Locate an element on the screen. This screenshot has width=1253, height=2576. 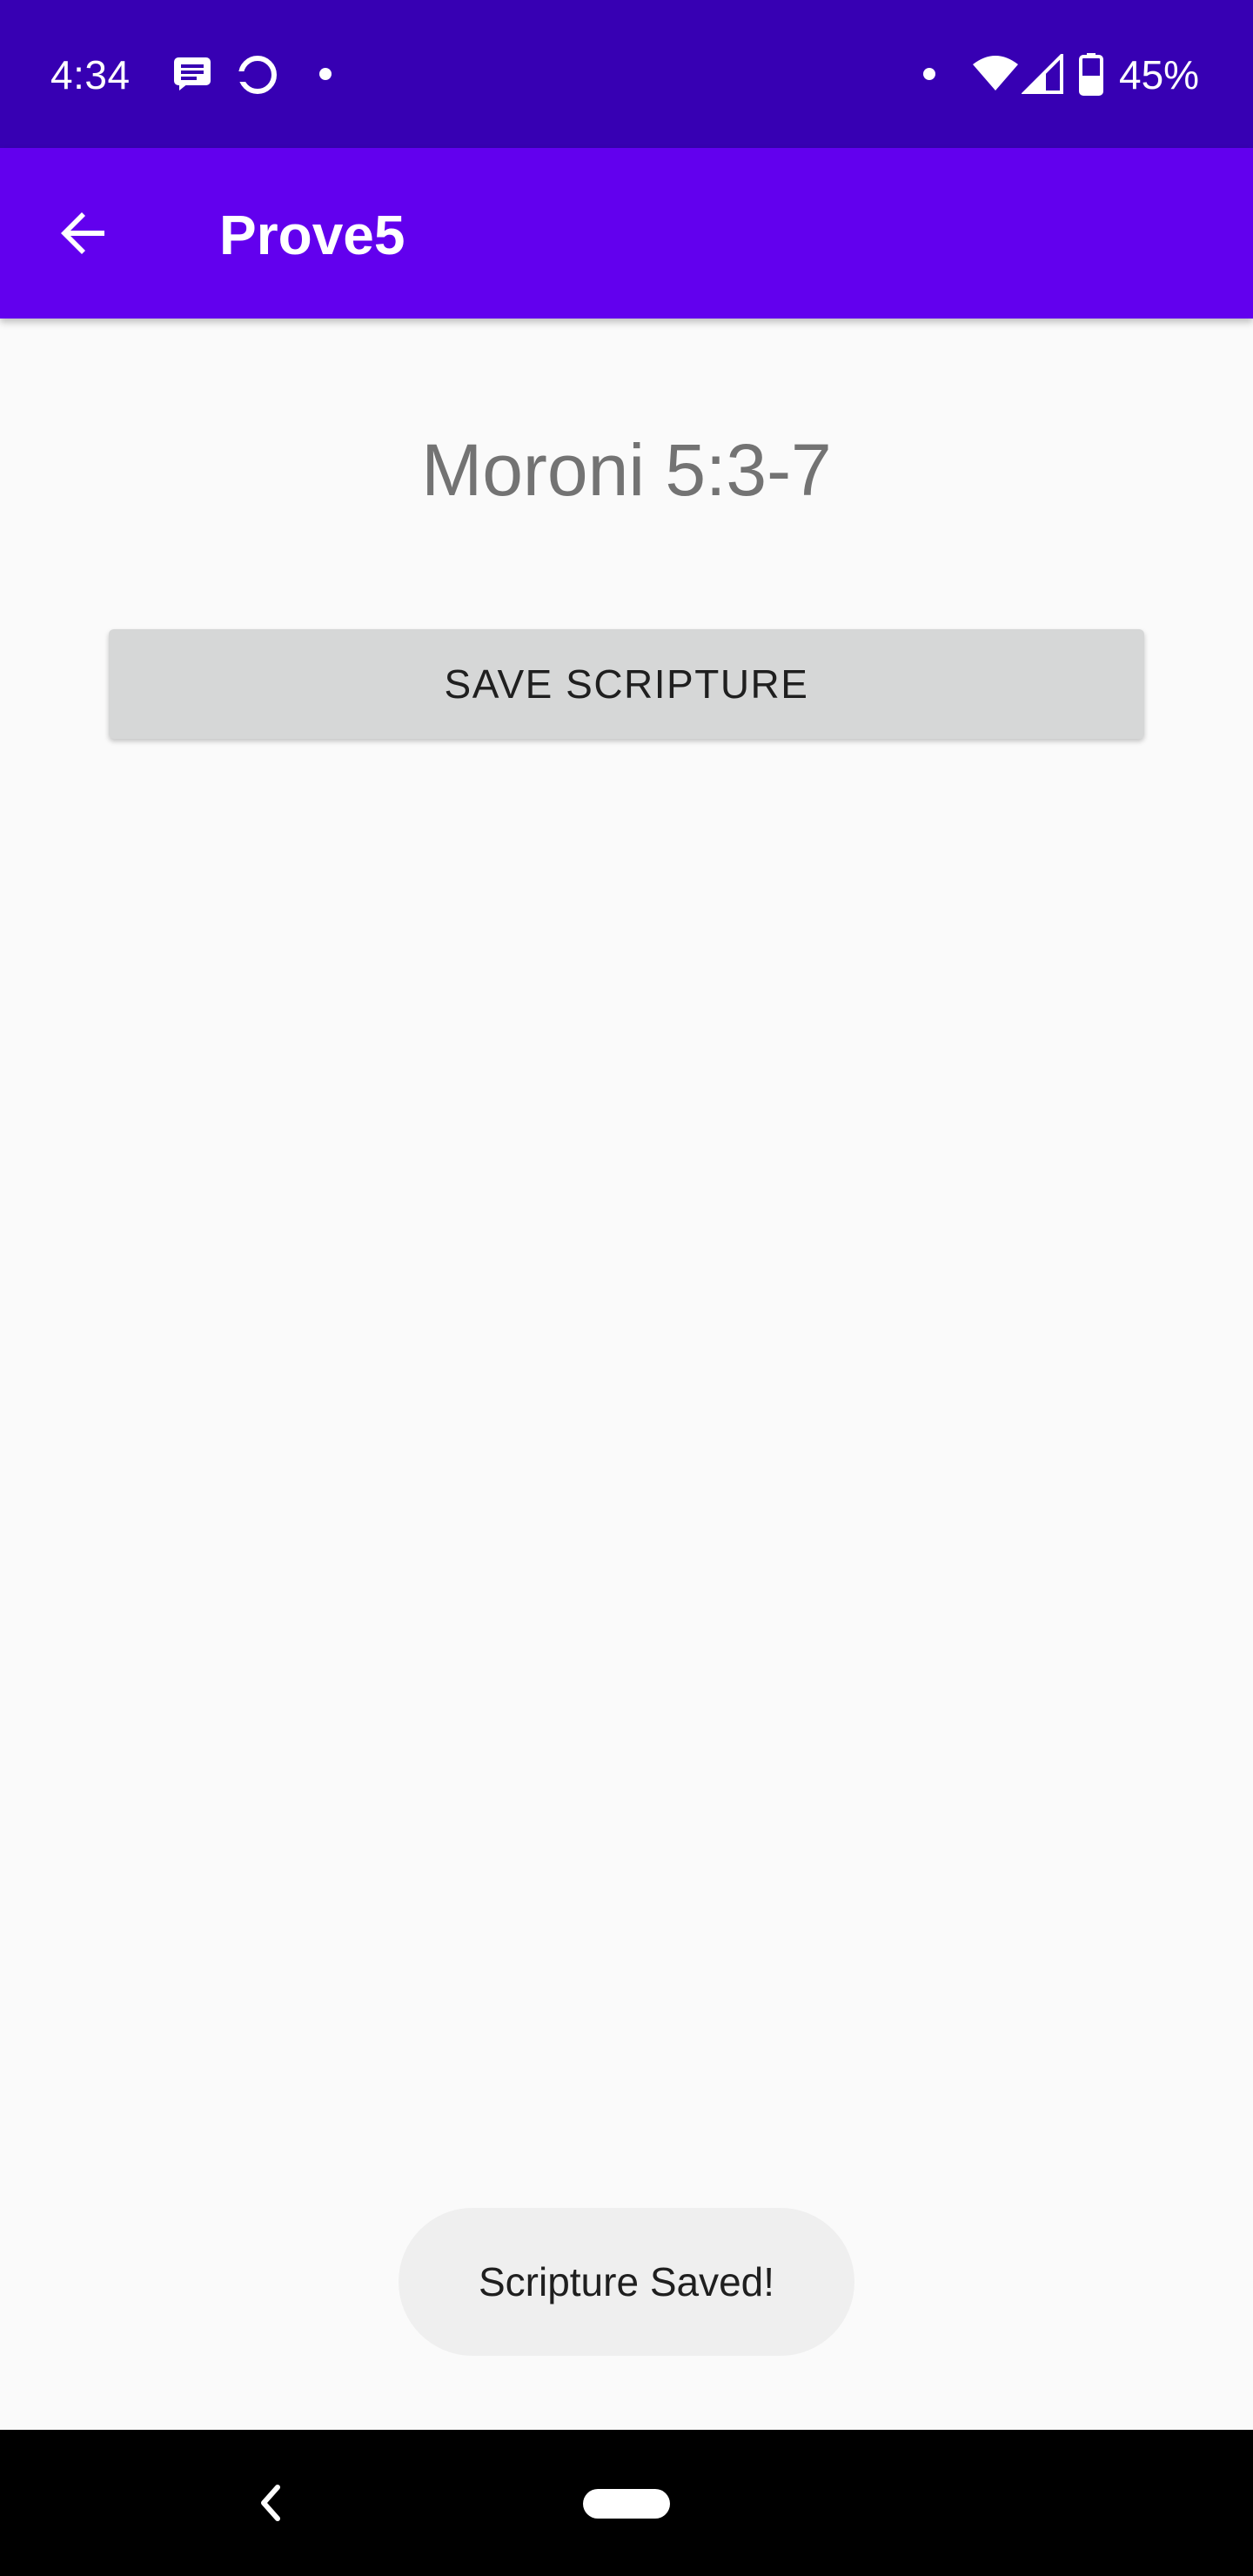
scripture-reference: Moroni 5:3-7 is located at coordinates (626, 470).